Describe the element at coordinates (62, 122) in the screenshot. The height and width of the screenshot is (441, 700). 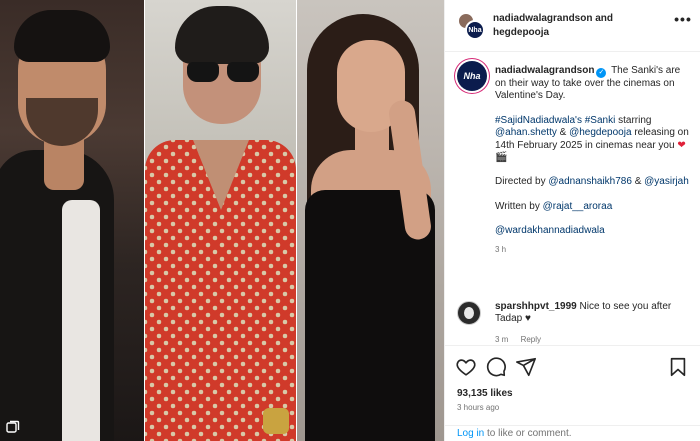
I see `photo-beard` at that location.